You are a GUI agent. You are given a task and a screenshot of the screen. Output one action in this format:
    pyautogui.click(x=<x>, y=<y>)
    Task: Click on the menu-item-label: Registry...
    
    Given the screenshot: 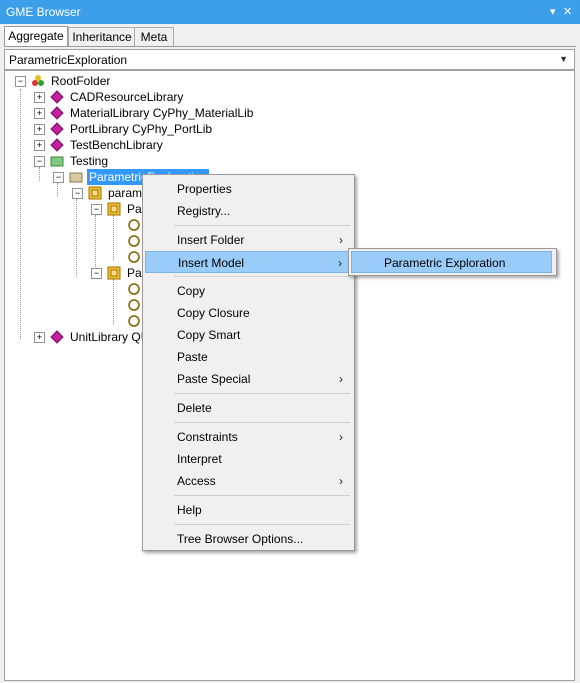 What is the action you would take?
    pyautogui.click(x=204, y=211)
    